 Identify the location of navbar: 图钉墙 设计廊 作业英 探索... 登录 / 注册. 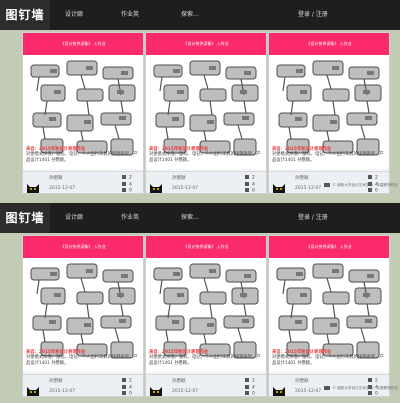
(200, 15).